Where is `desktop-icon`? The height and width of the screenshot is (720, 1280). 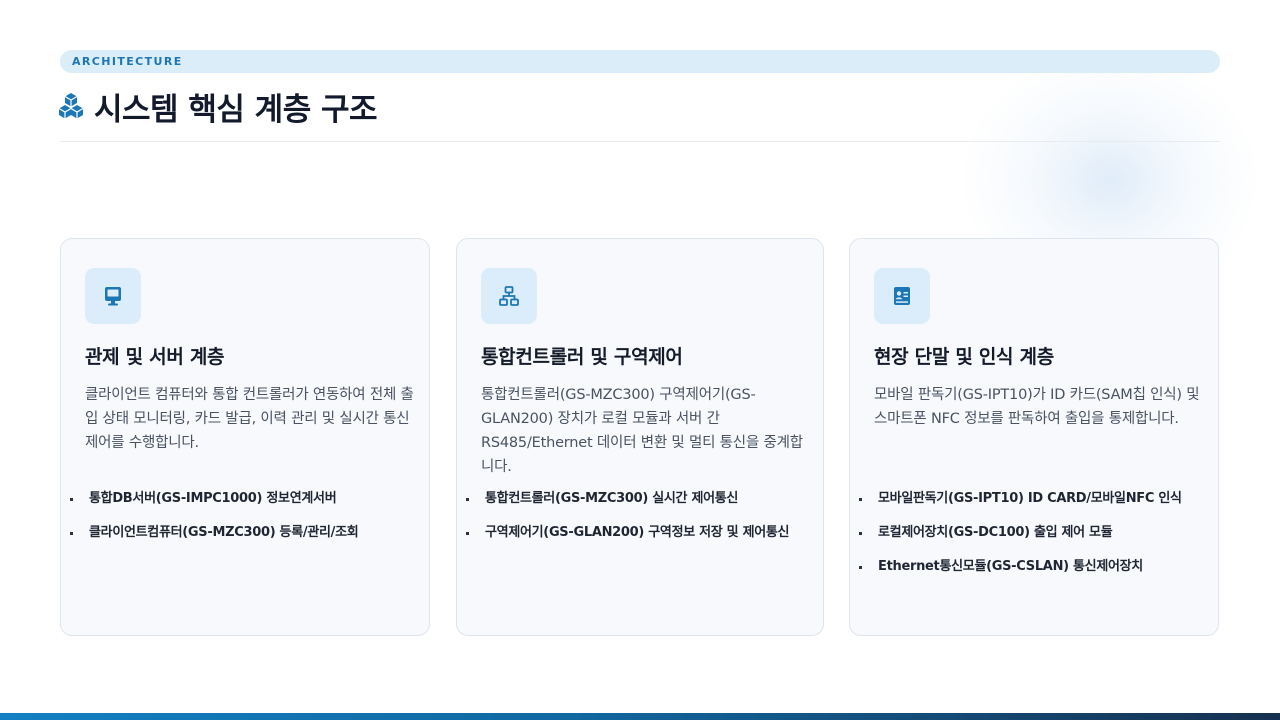 desktop-icon is located at coordinates (113, 296).